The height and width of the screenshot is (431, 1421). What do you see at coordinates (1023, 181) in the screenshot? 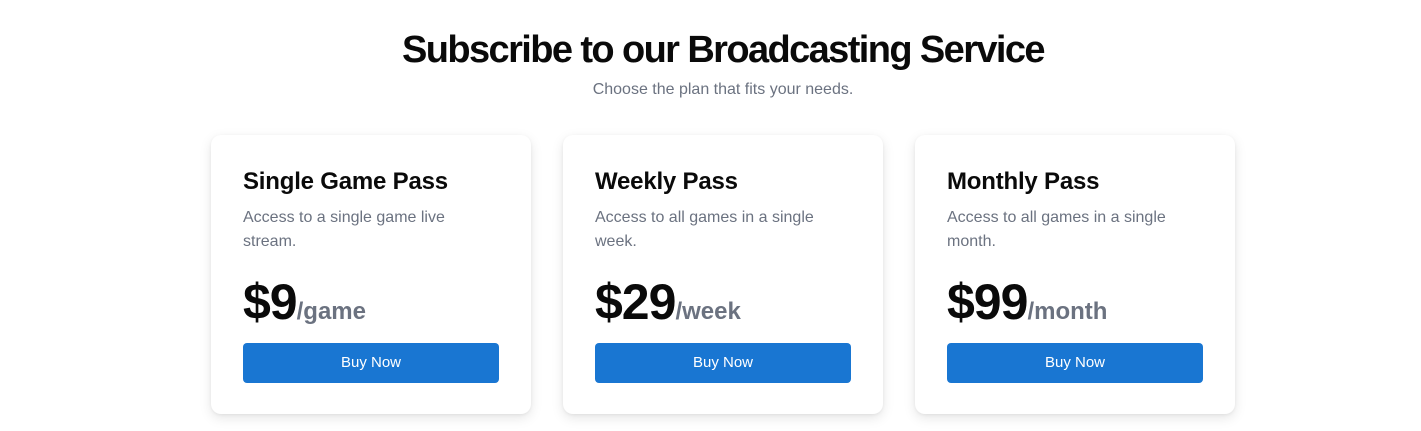
I see `plan-title: Monthly Pass` at bounding box center [1023, 181].